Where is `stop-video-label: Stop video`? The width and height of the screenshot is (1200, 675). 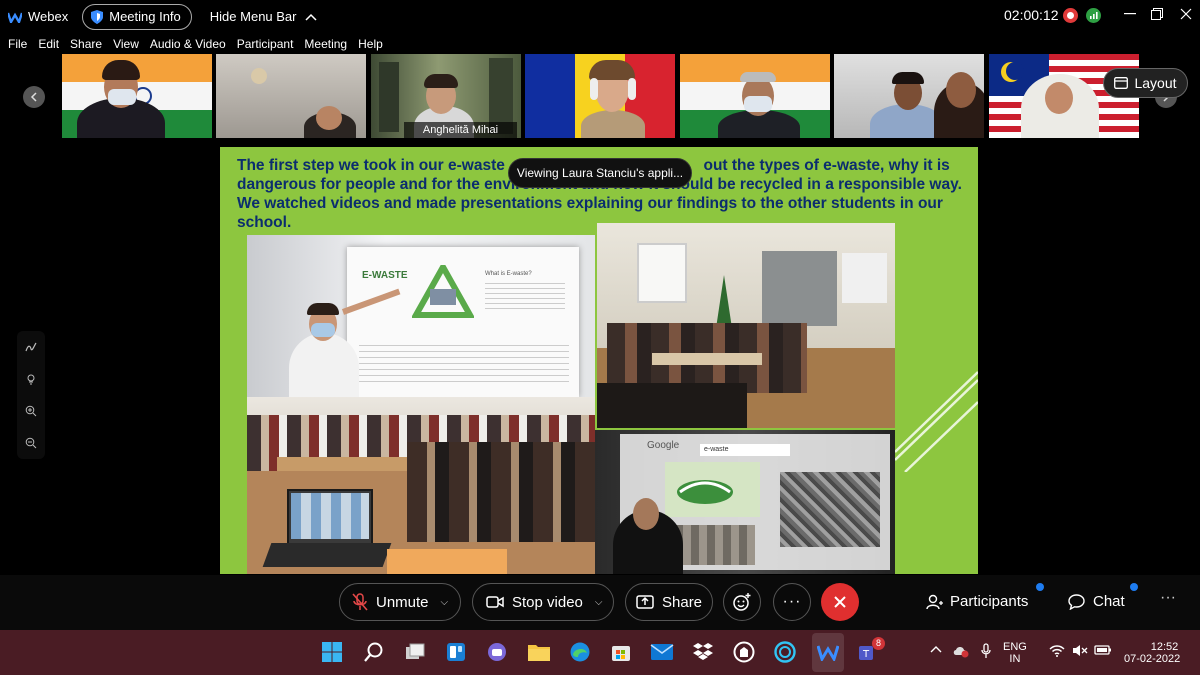 stop-video-label: Stop video is located at coordinates (547, 602).